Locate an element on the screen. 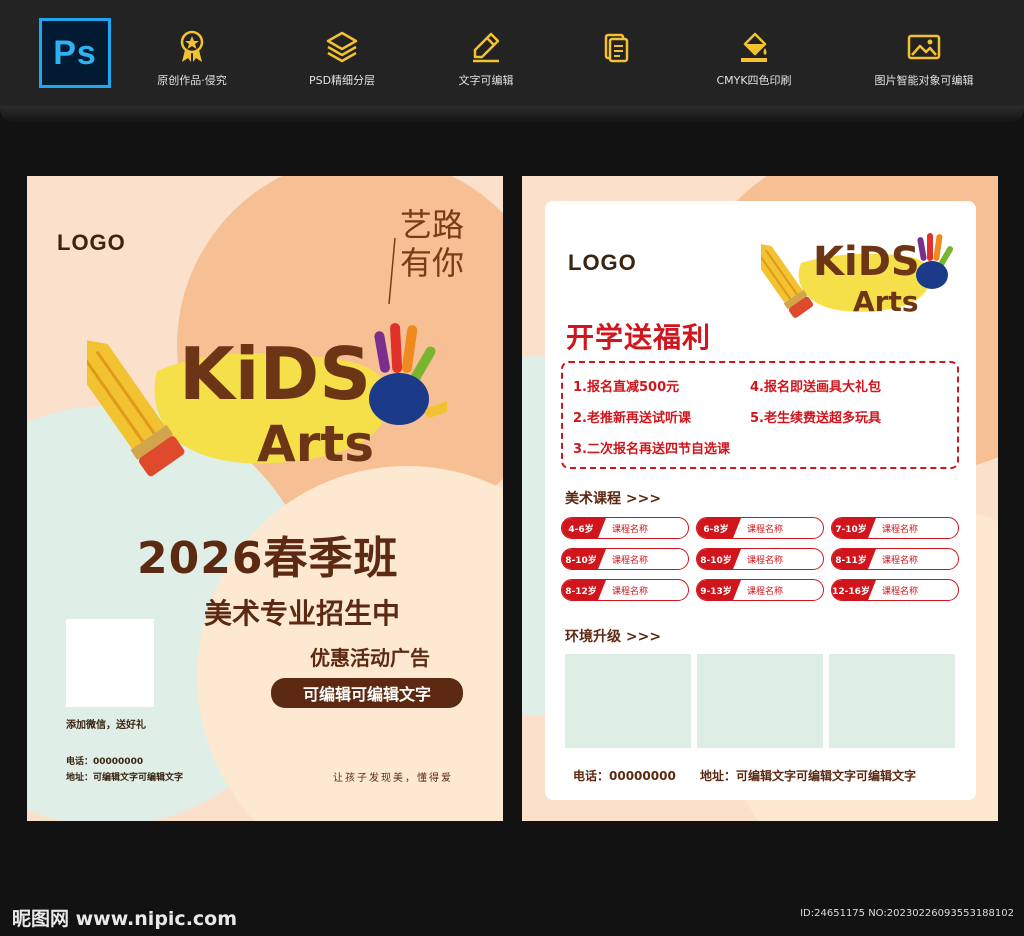  benefit-item: 2.老推新再送试听课 is located at coordinates (632, 418).